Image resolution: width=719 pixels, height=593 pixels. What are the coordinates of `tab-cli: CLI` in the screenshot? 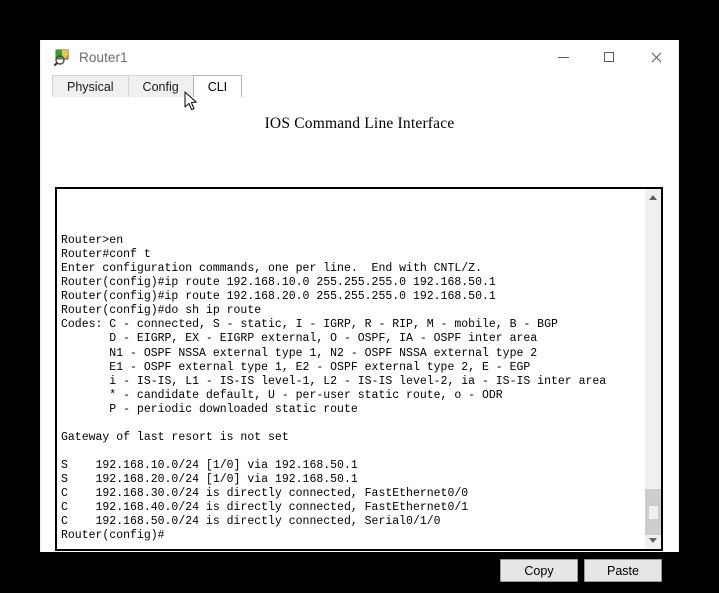 It's located at (217, 86).